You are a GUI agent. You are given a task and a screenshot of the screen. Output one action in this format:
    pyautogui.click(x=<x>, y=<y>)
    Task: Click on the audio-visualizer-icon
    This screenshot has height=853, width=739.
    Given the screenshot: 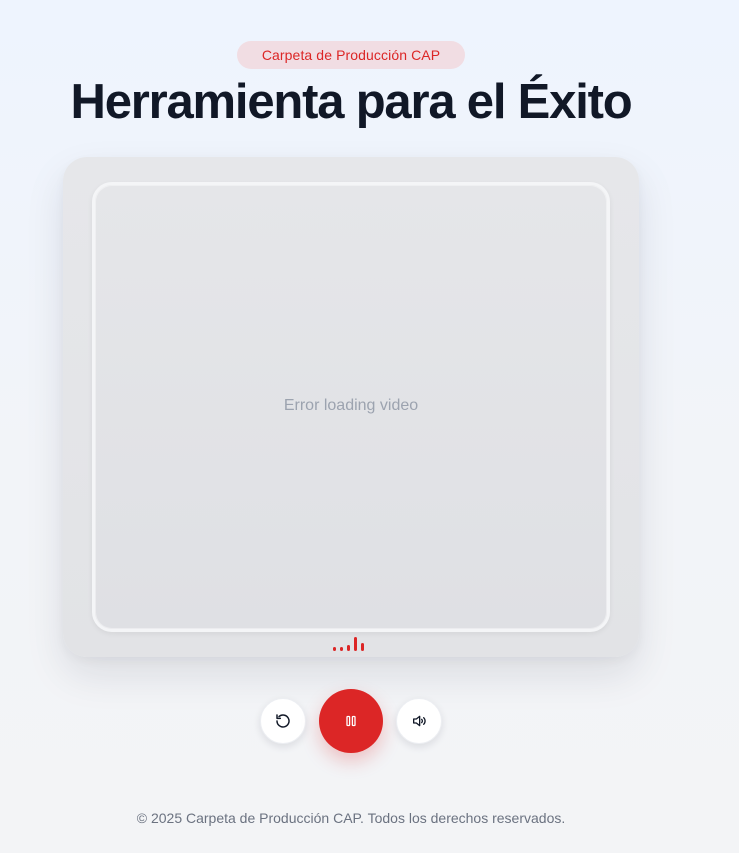 What is the action you would take?
    pyautogui.click(x=353, y=642)
    